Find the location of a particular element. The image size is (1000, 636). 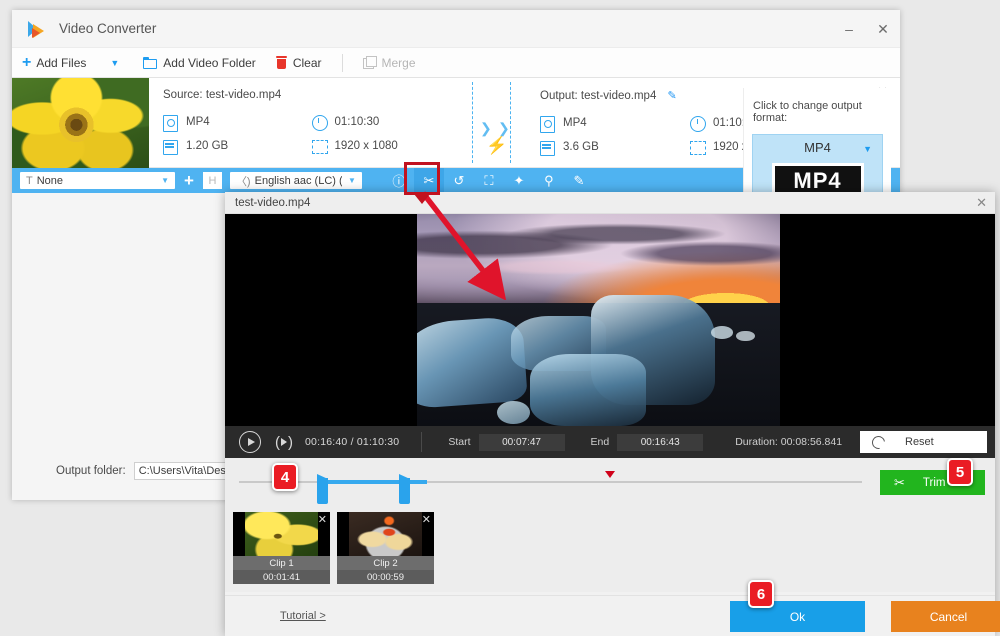

step-badge-4: 4 is located at coordinates (285, 477).